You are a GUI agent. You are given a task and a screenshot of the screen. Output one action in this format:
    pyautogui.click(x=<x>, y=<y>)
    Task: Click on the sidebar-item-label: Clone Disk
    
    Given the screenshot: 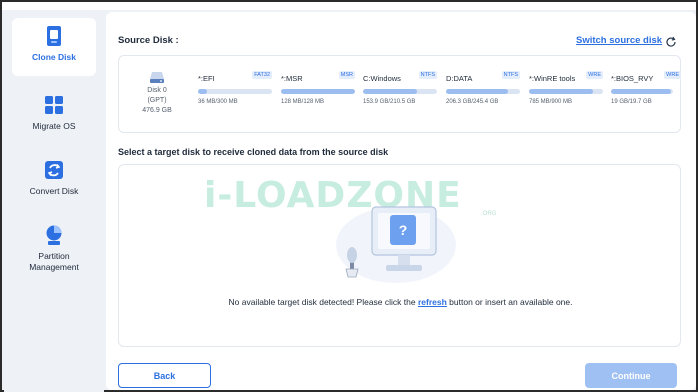 What is the action you would take?
    pyautogui.click(x=54, y=57)
    